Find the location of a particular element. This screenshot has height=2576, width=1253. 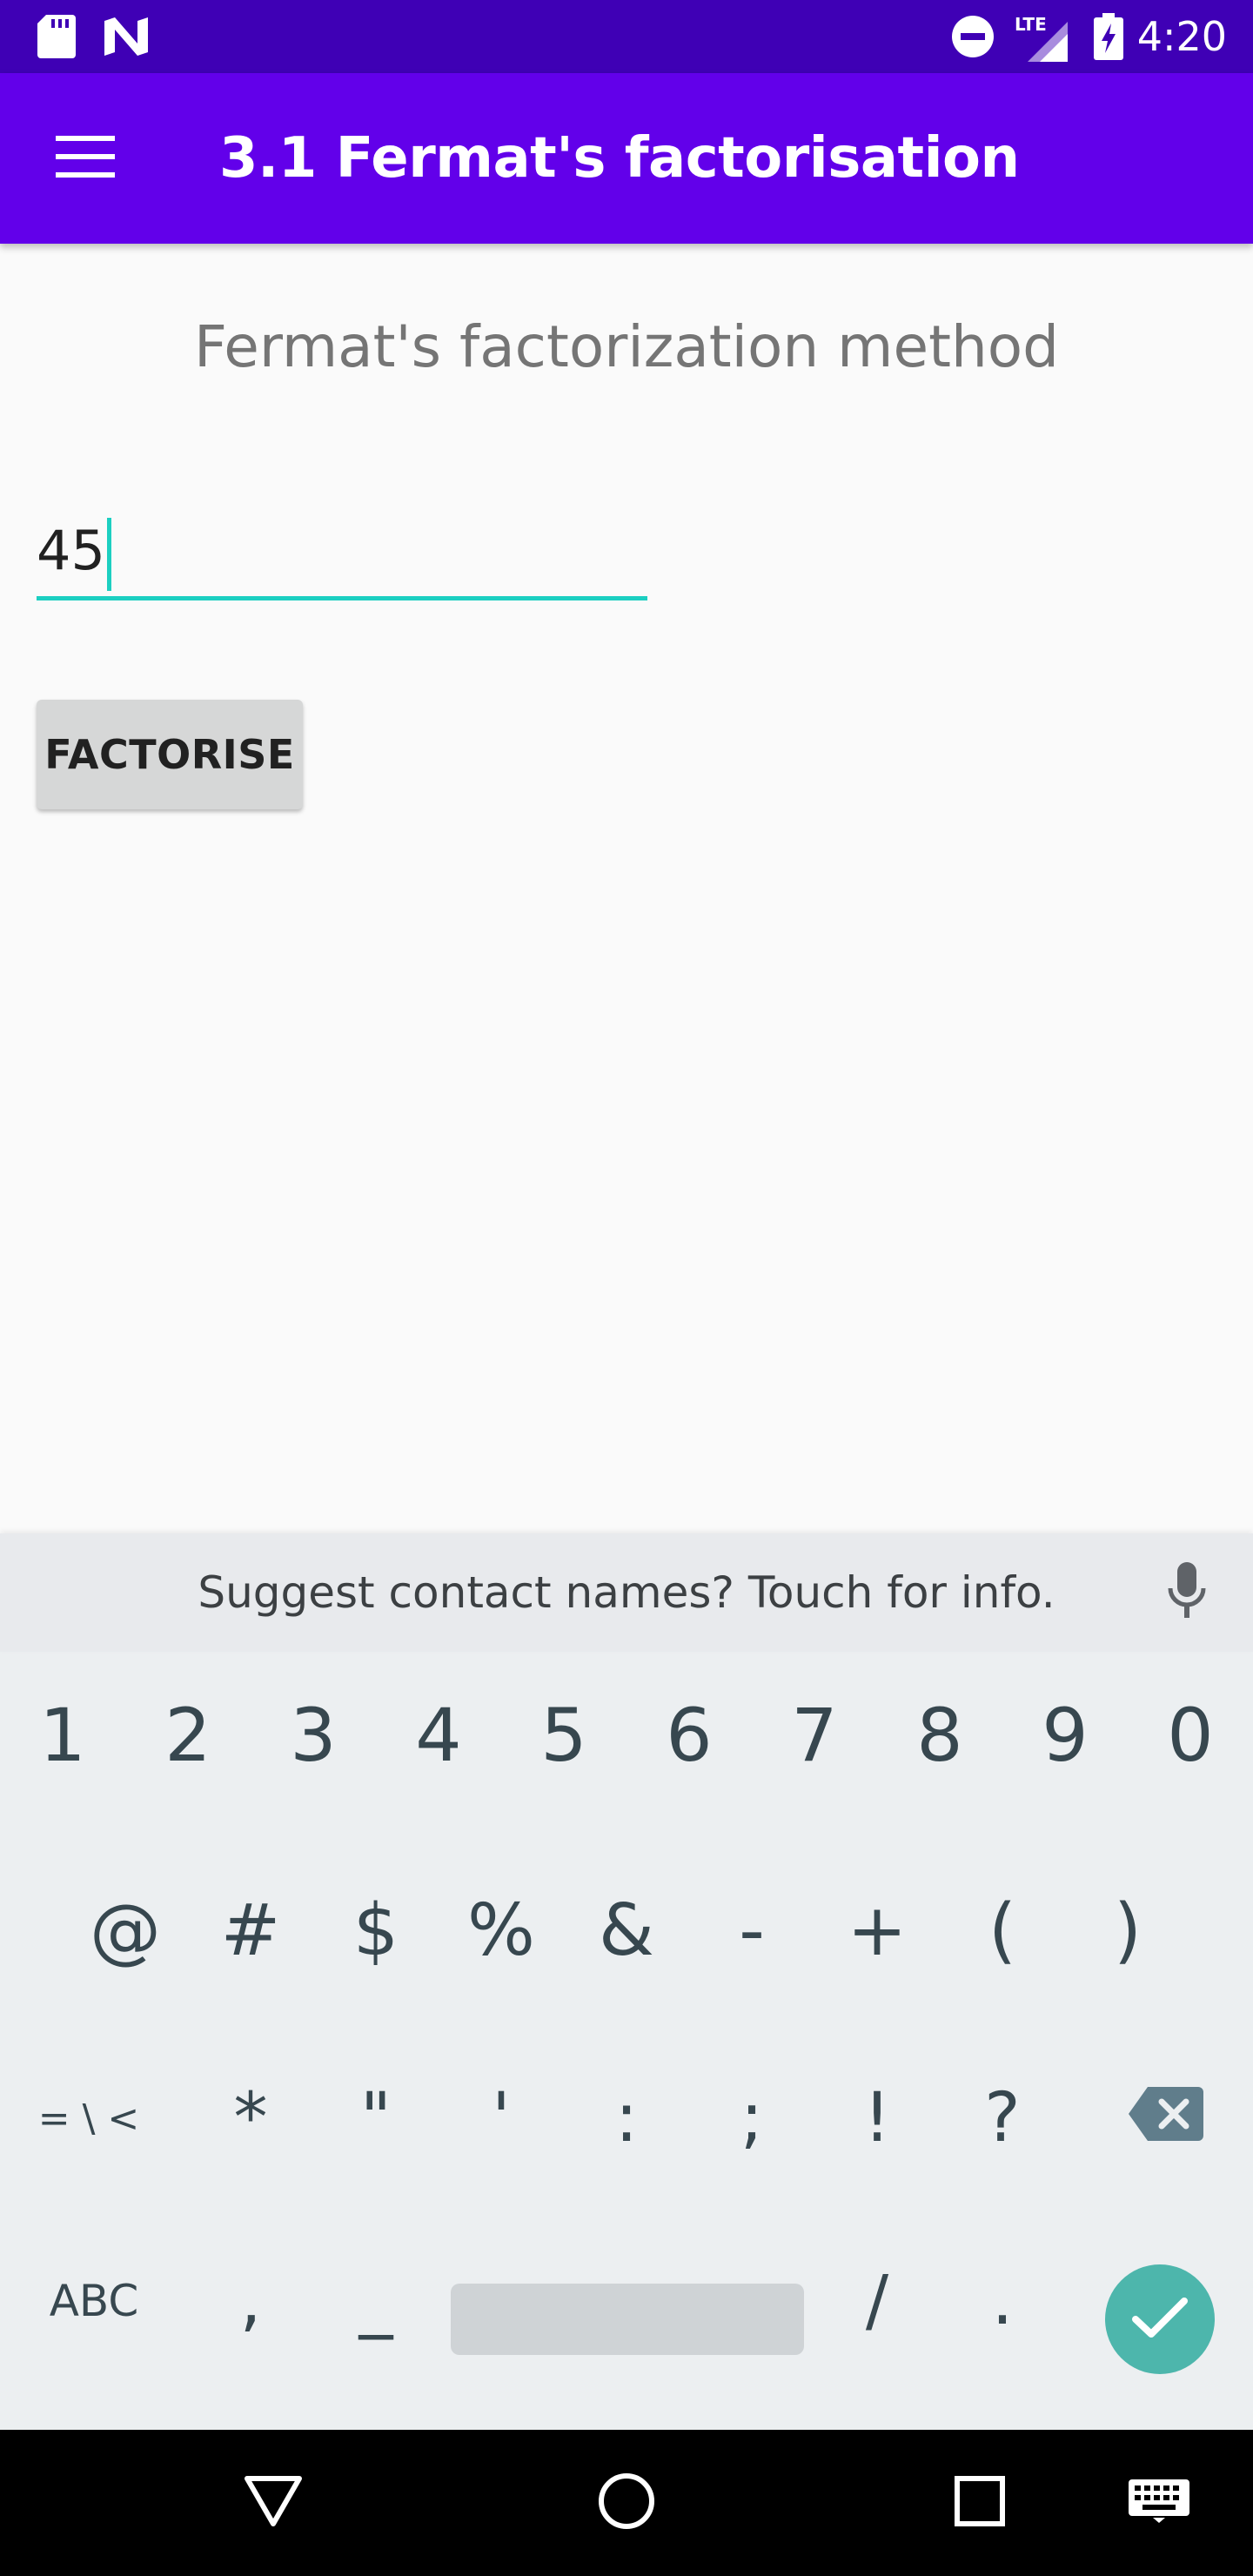

key-9: 9 is located at coordinates (1065, 1735).